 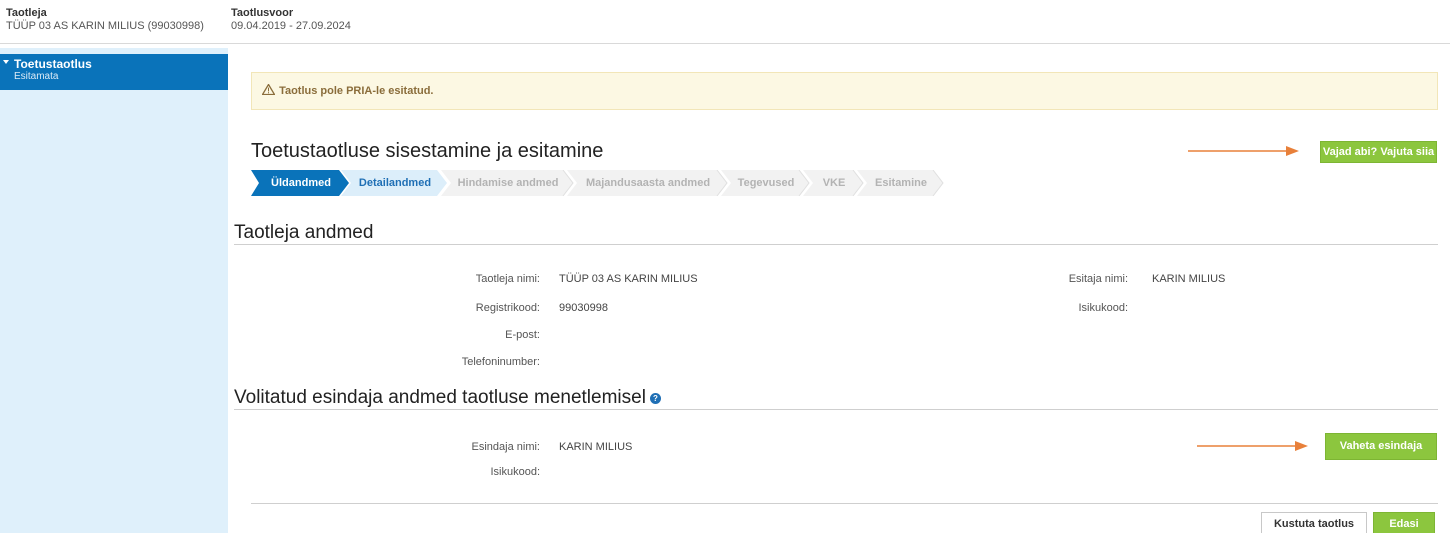 I want to click on step-majandusaasta-andmed: Majandusaasta andmed, so click(x=648, y=183).